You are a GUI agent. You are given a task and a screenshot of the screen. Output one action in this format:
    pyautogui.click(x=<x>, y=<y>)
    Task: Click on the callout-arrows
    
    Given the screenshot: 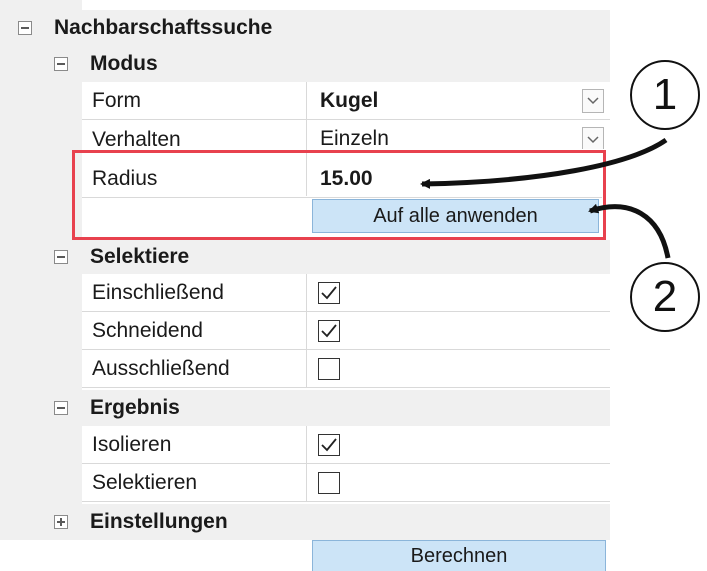 What is the action you would take?
    pyautogui.click(x=545, y=198)
    